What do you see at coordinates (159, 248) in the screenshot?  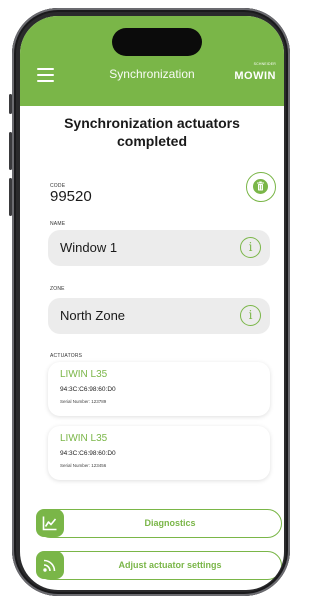 I see `name-field: Window 1 i` at bounding box center [159, 248].